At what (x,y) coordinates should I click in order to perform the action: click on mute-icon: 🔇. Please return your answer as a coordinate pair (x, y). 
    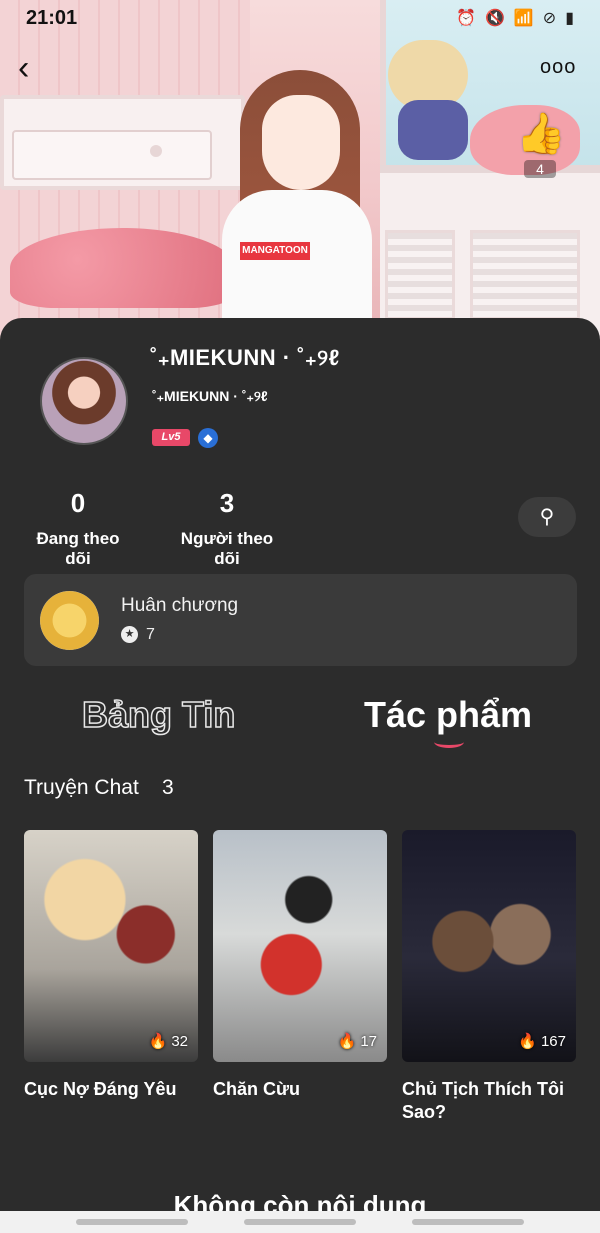
    Looking at the image, I should click on (494, 18).